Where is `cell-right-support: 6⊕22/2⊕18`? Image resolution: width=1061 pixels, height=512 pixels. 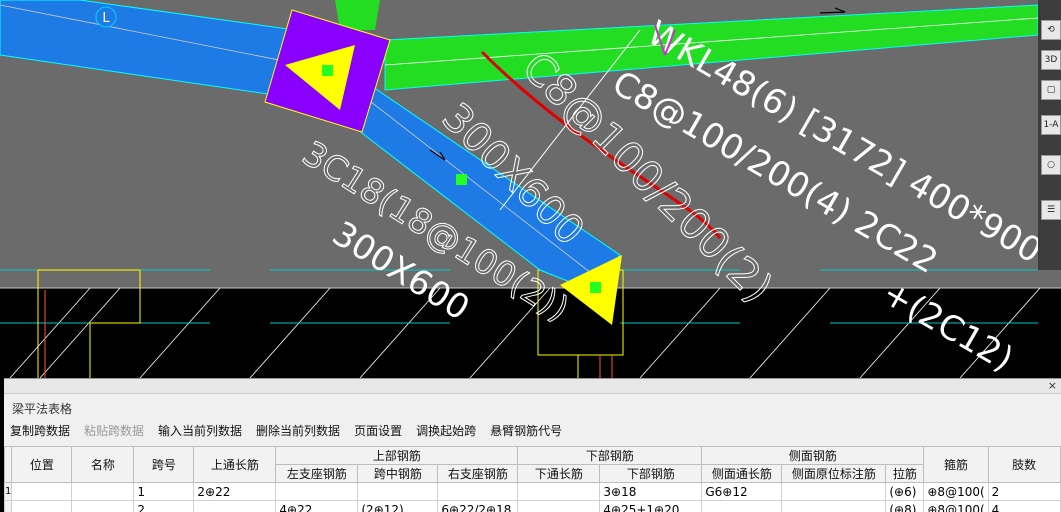
cell-right-support: 6⊕22/2⊕18 is located at coordinates (478, 506).